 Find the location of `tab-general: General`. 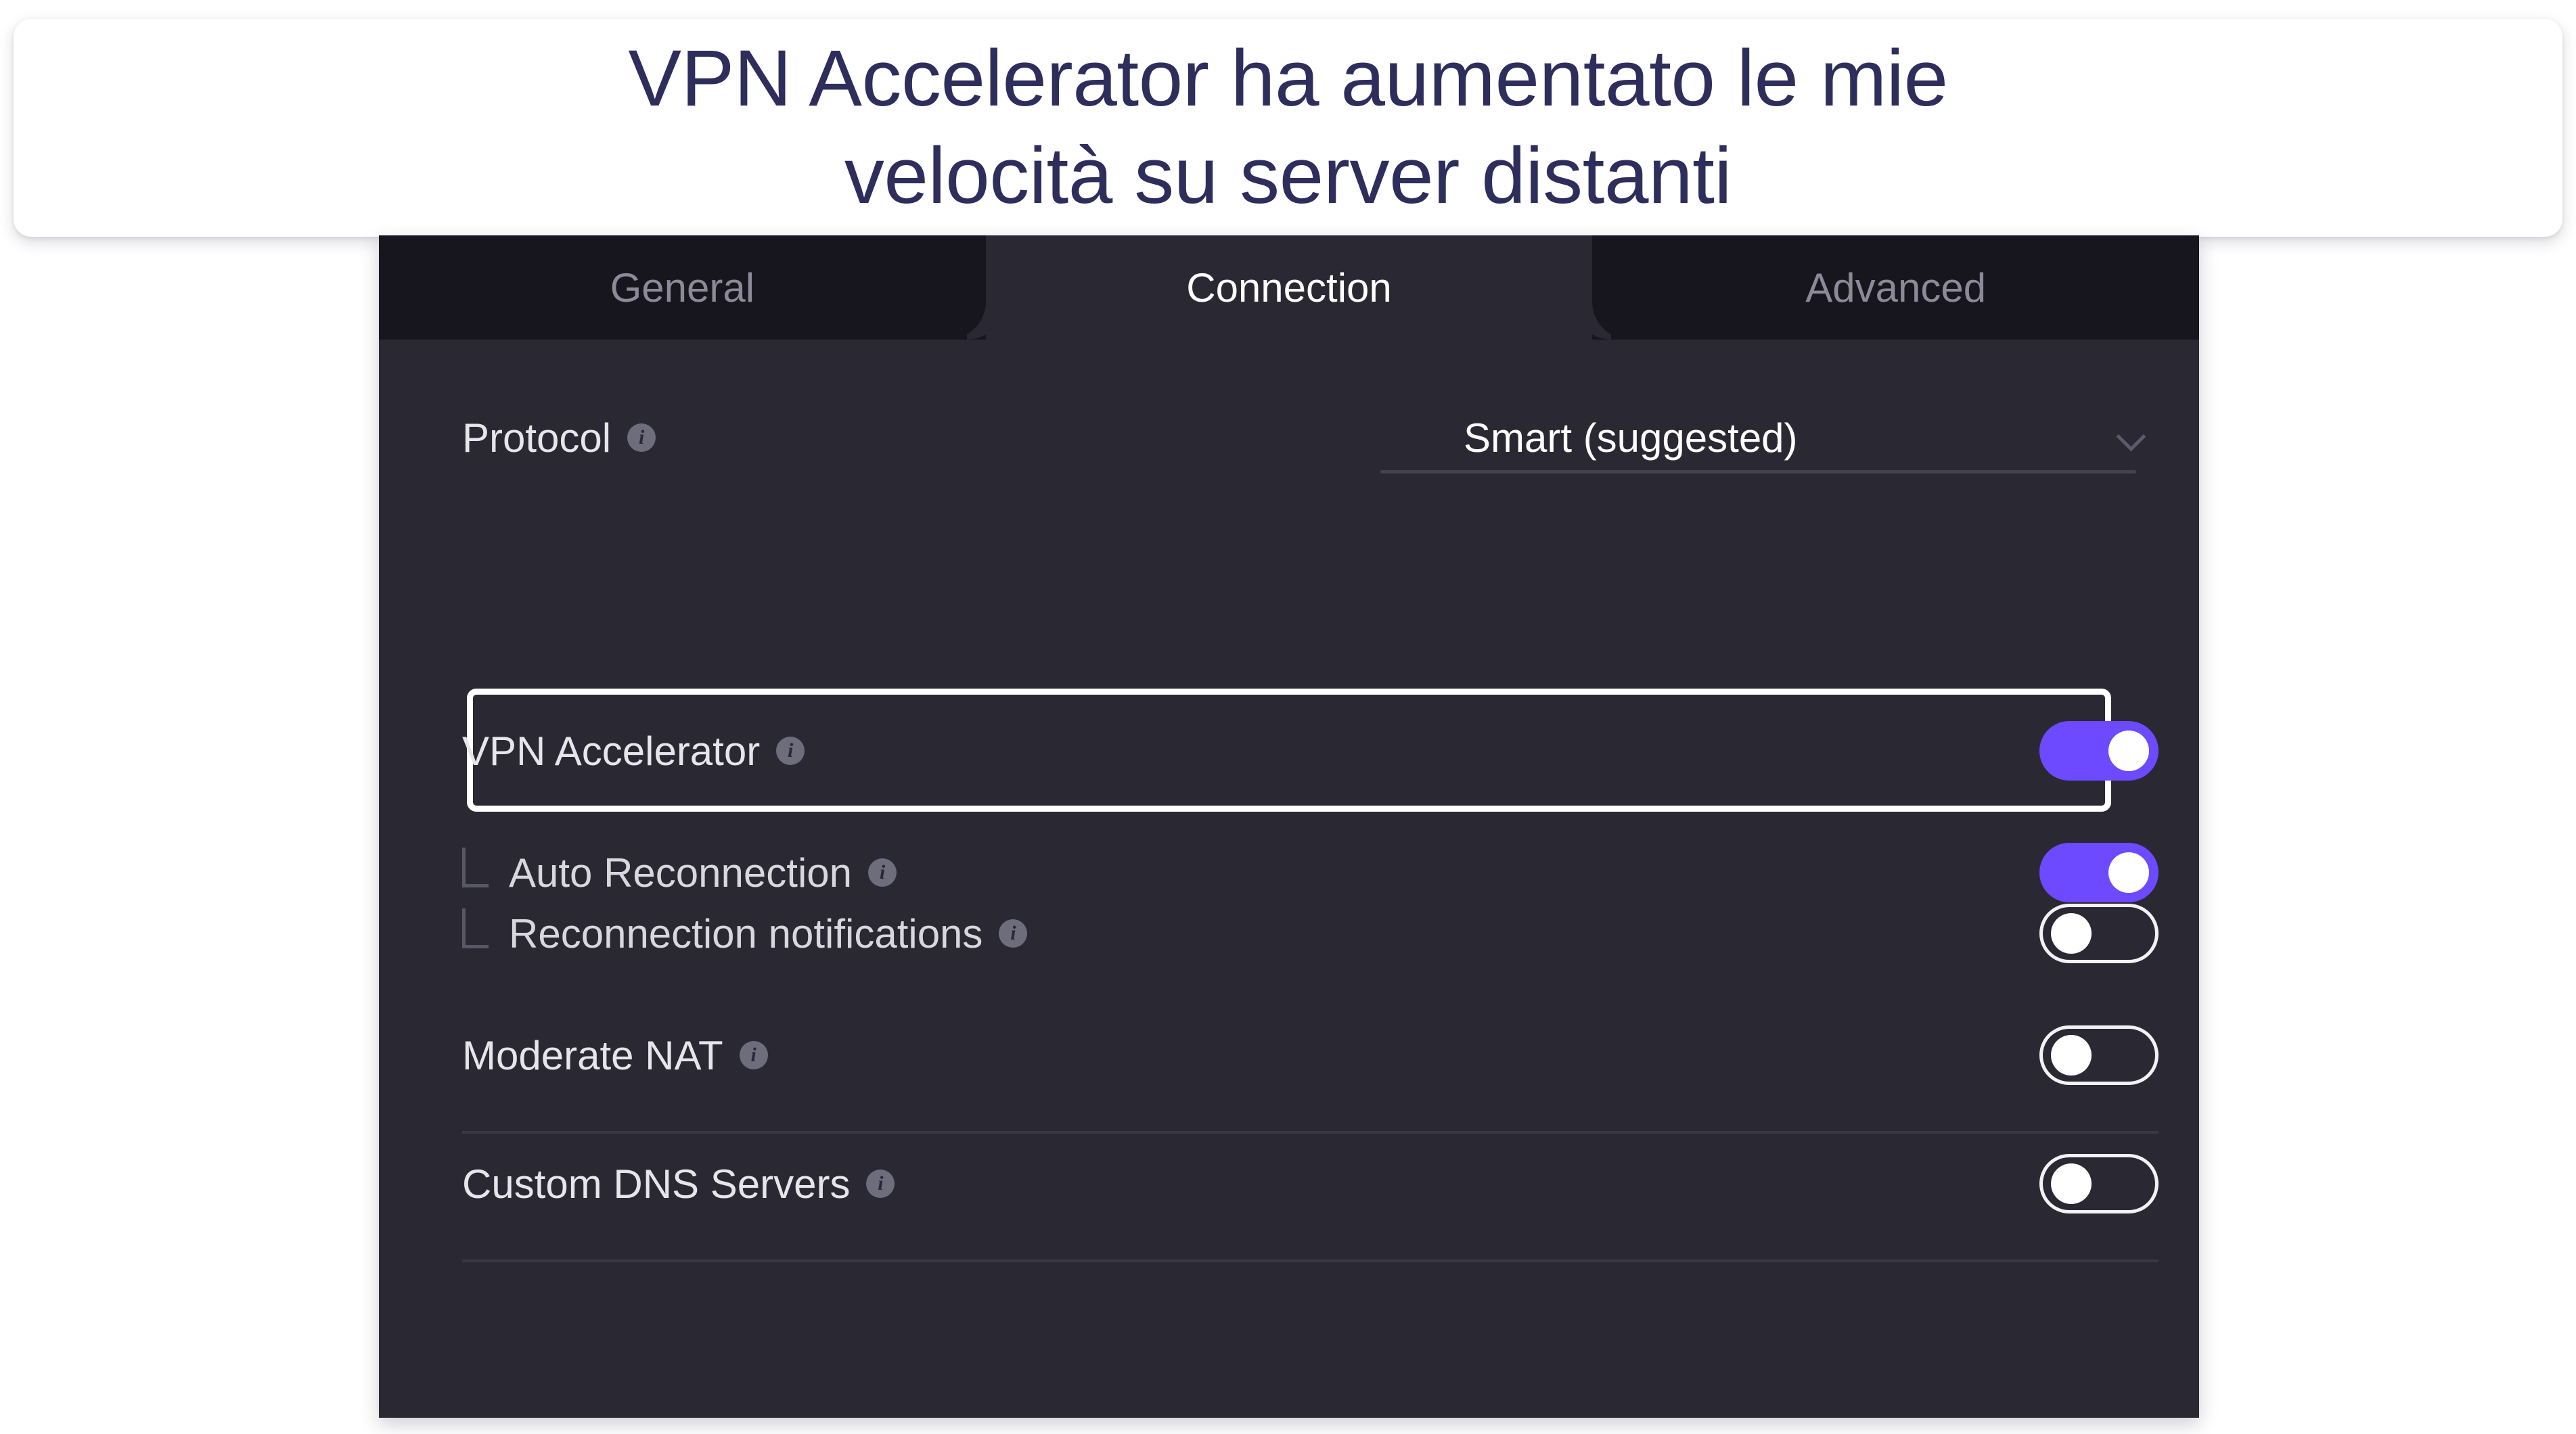

tab-general: General is located at coordinates (682, 288).